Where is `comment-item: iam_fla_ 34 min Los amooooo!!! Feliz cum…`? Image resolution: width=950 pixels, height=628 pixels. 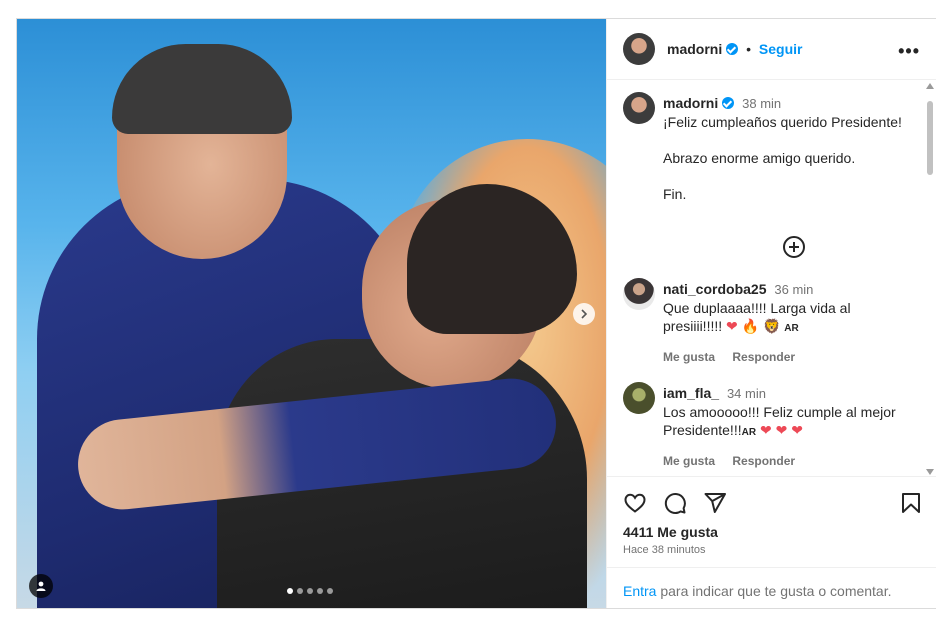 comment-item: iam_fla_ 34 min Los amooooo!!! Feliz cum… is located at coordinates (768, 427).